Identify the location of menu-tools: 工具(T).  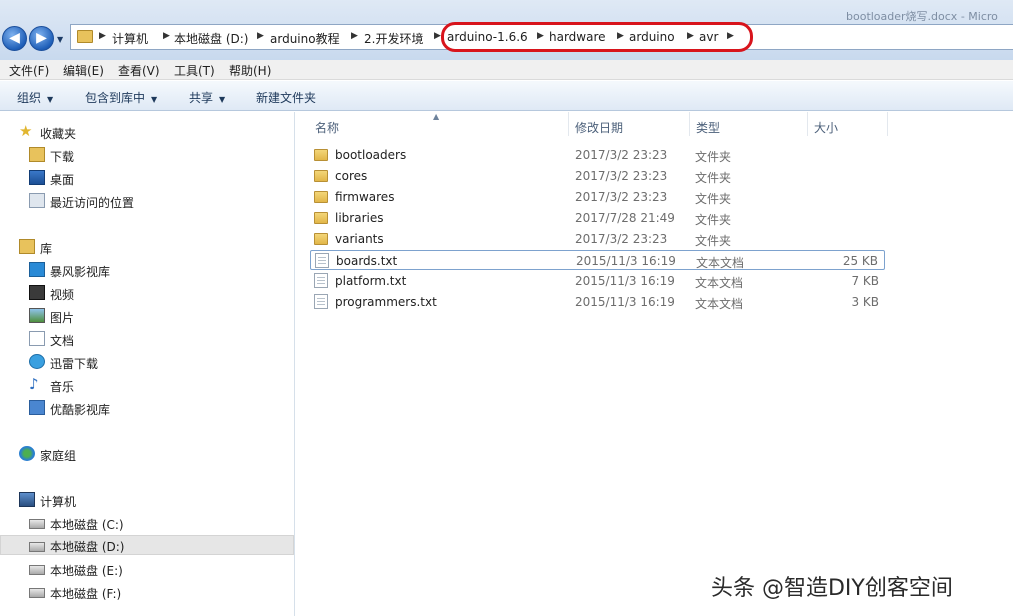
(194, 70).